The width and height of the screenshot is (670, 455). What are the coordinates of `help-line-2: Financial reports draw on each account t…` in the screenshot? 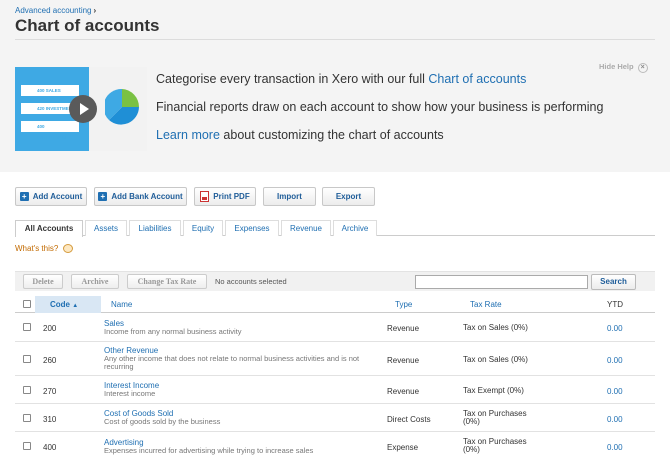 It's located at (380, 107).